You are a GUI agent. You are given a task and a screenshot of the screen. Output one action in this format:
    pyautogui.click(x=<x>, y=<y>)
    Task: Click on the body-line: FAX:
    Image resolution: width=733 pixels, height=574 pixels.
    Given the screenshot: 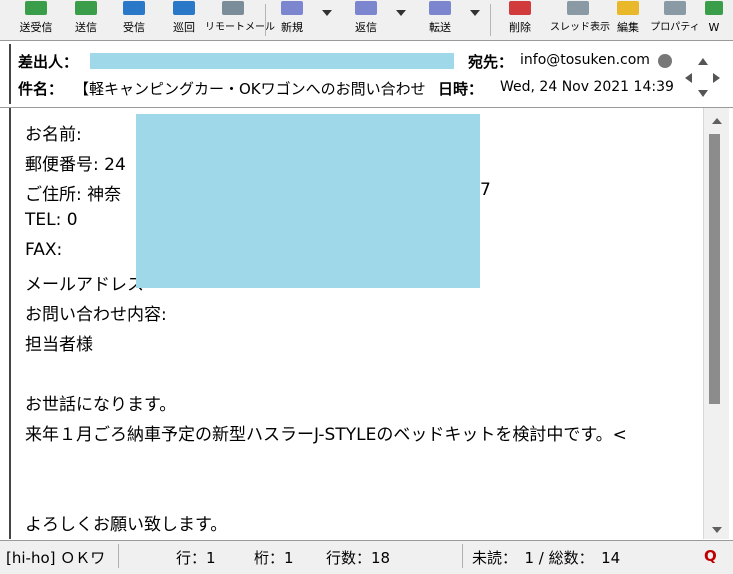 What is the action you would take?
    pyautogui.click(x=44, y=250)
    